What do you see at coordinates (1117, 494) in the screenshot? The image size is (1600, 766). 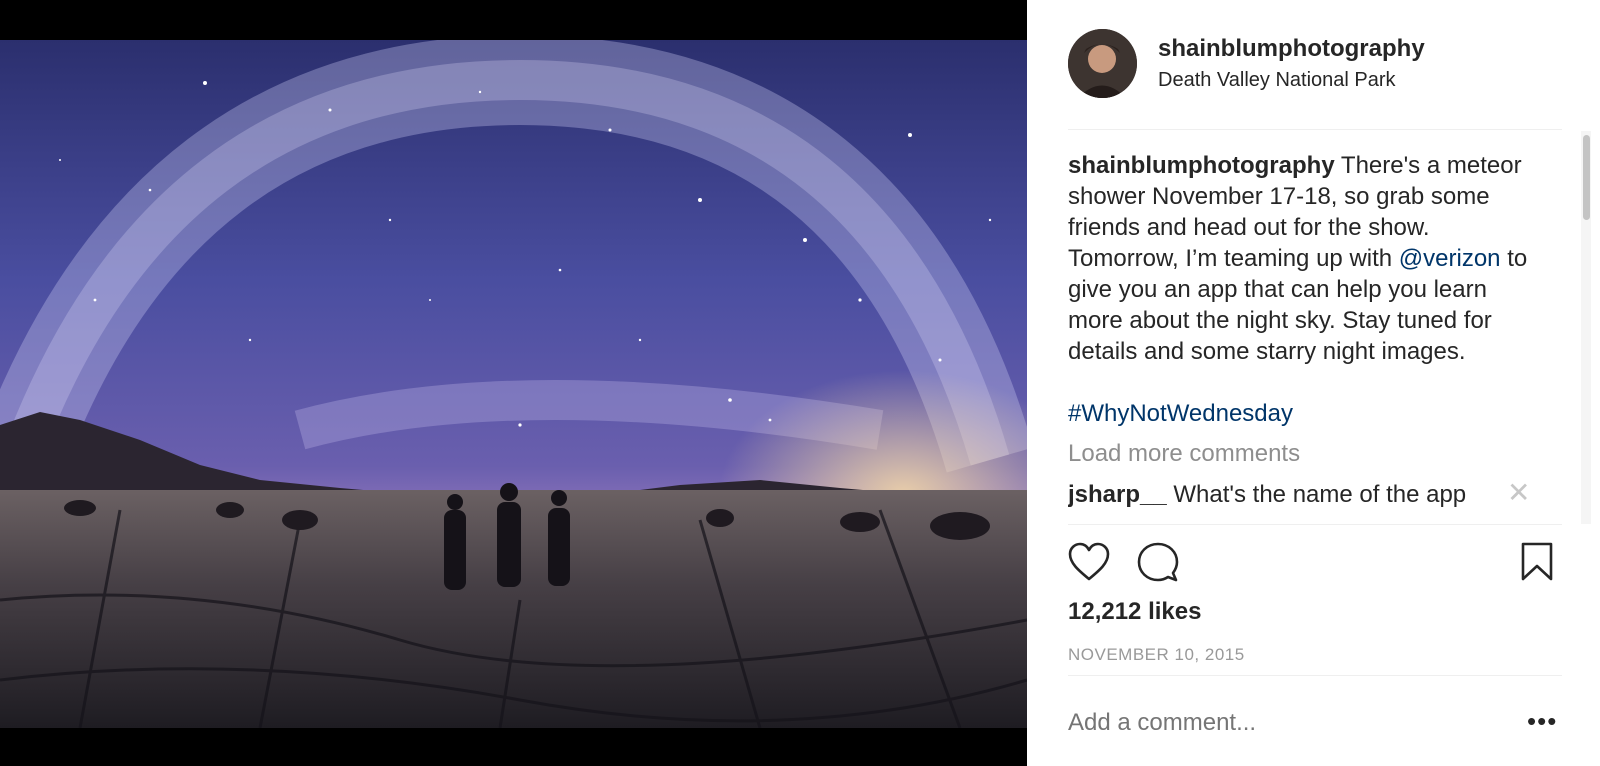 I see `comment-username-link: jsharp__` at bounding box center [1117, 494].